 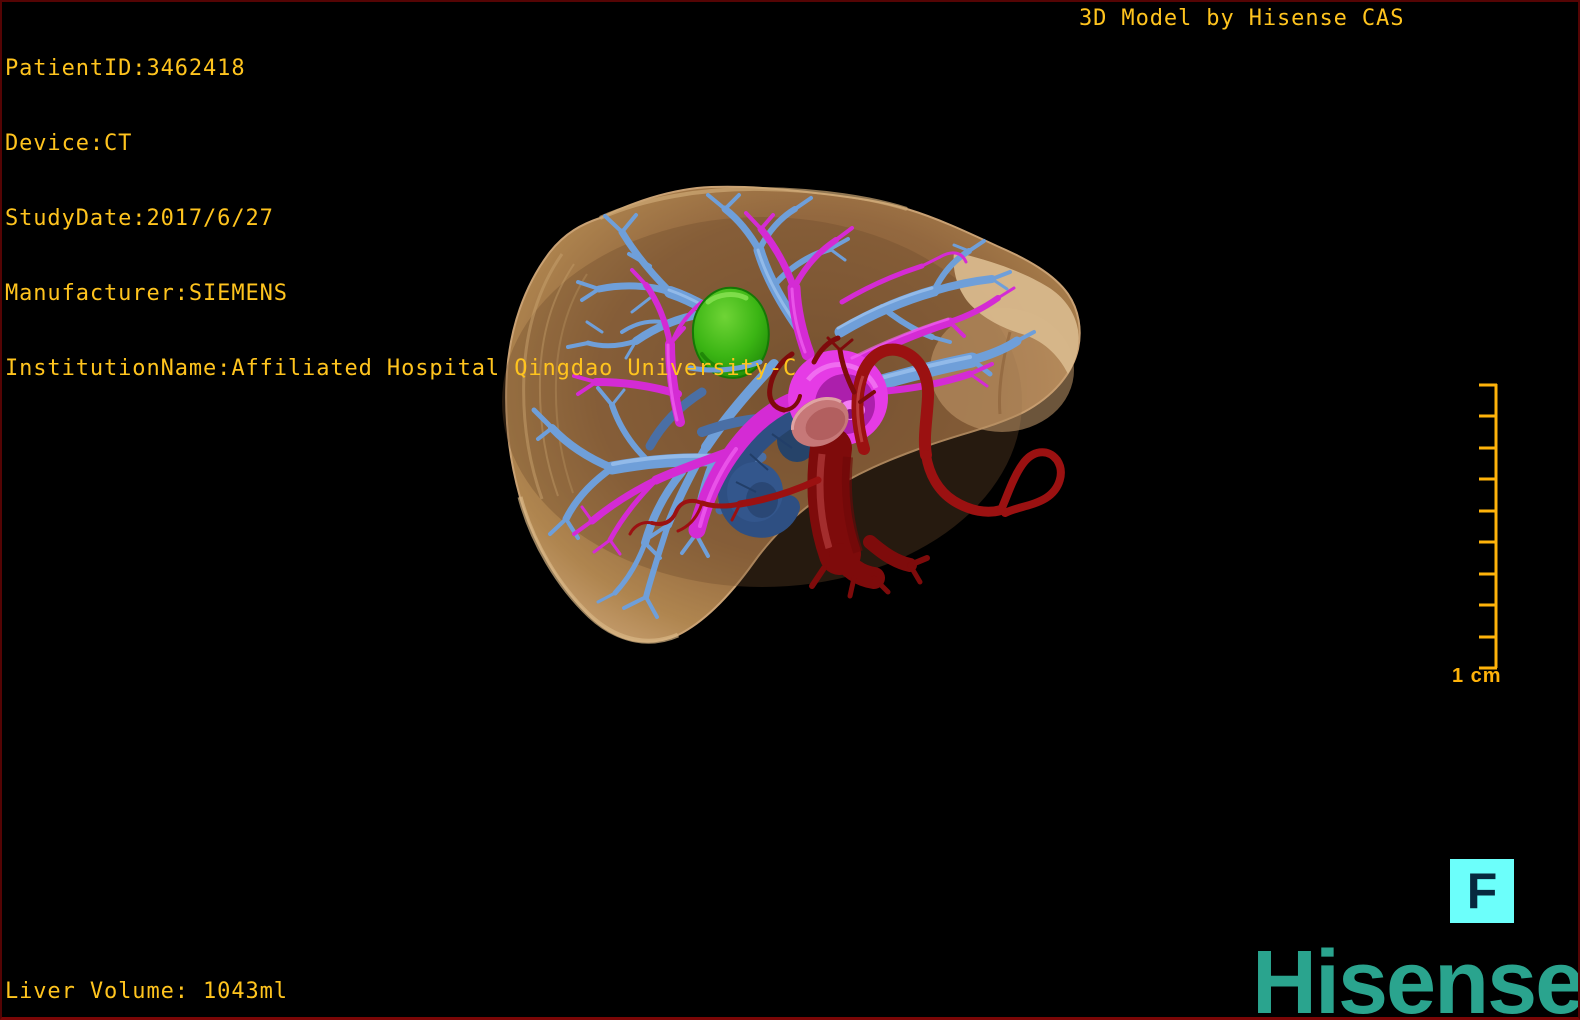 I want to click on scale-ruler, so click(x=1488, y=526).